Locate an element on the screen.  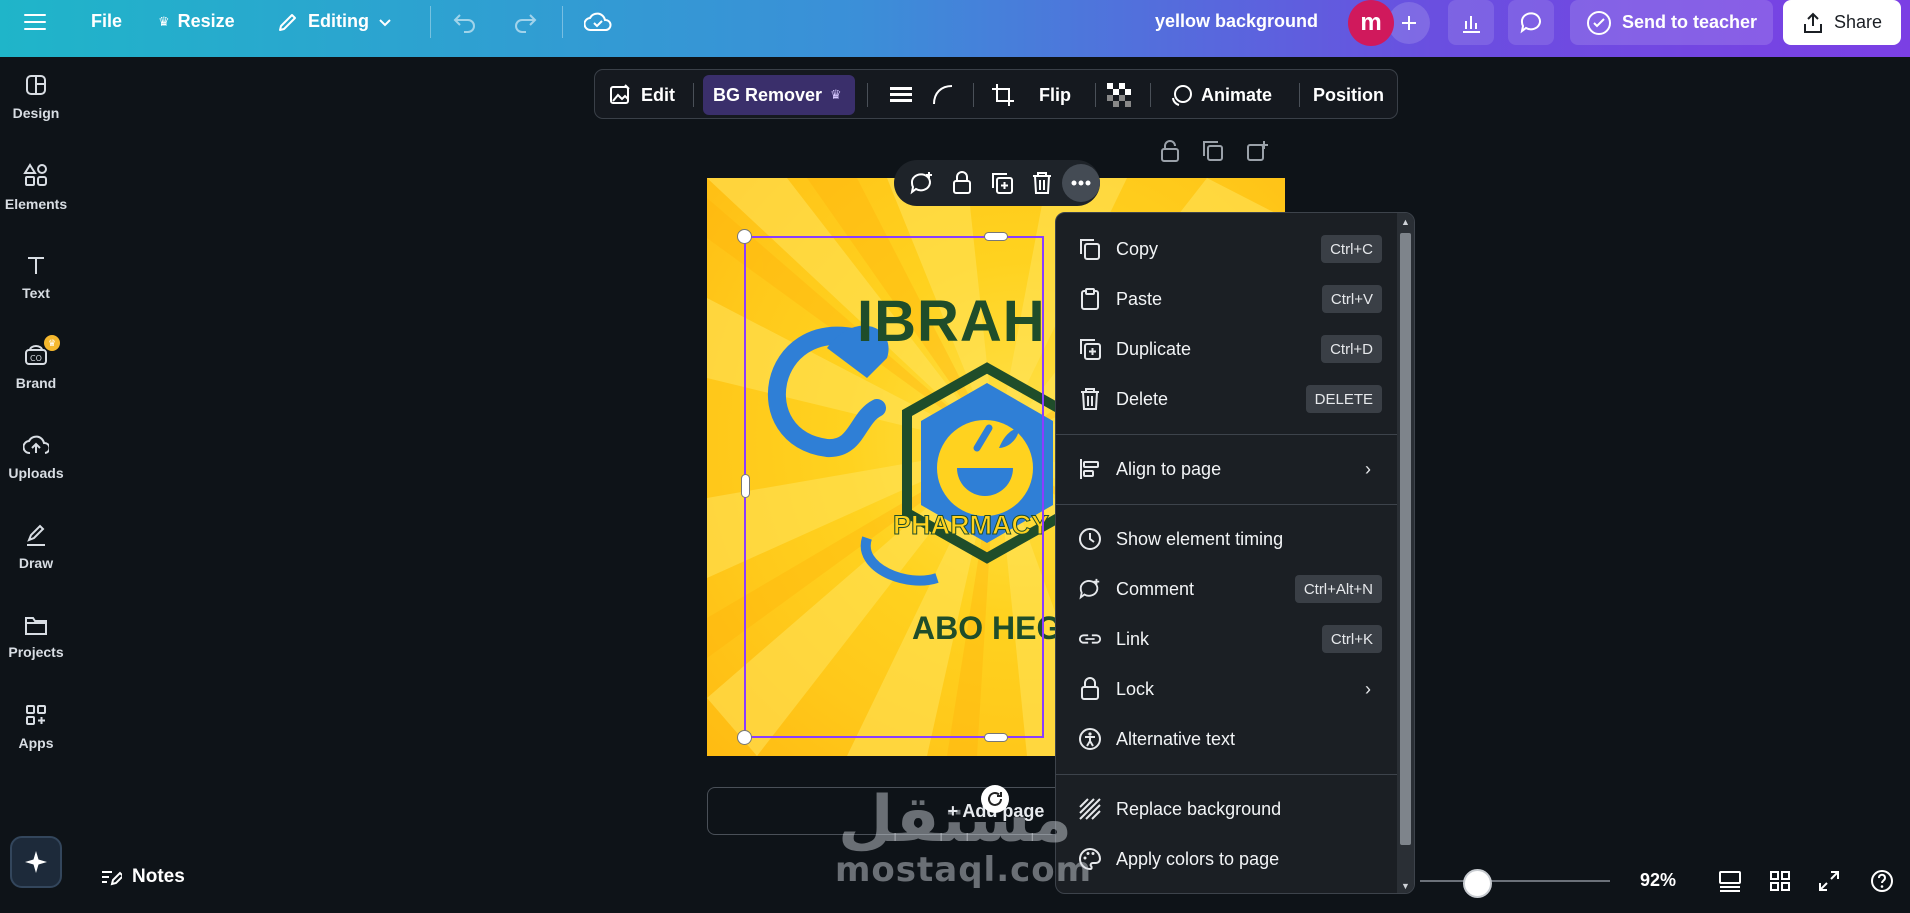
menu-item-align-to-page: Align to page › is located at coordinates (1227, 469).